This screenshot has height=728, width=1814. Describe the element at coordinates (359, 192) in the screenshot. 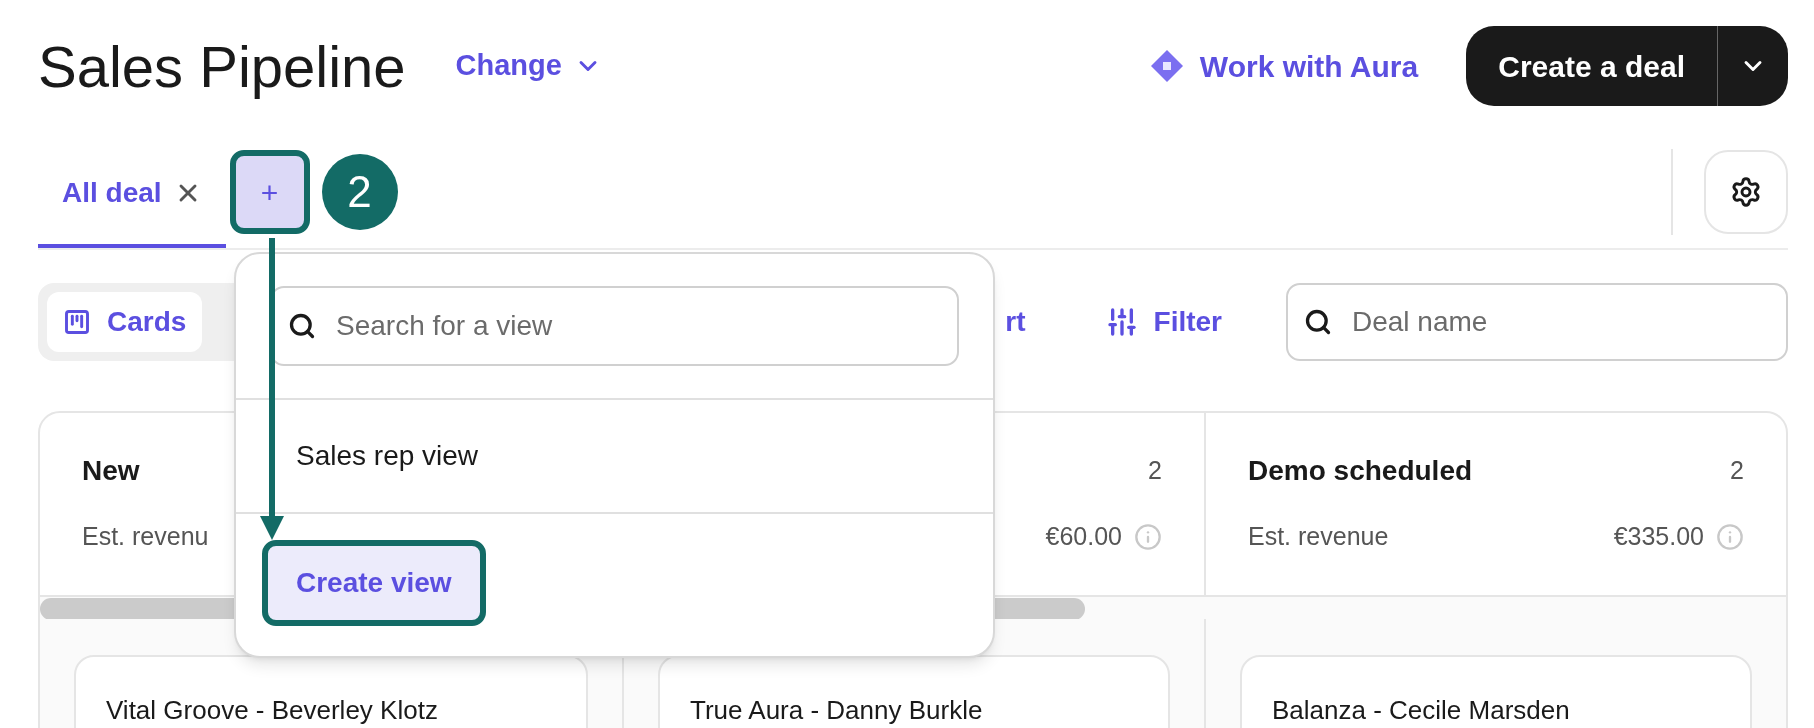

I see `step-badge: 2` at that location.